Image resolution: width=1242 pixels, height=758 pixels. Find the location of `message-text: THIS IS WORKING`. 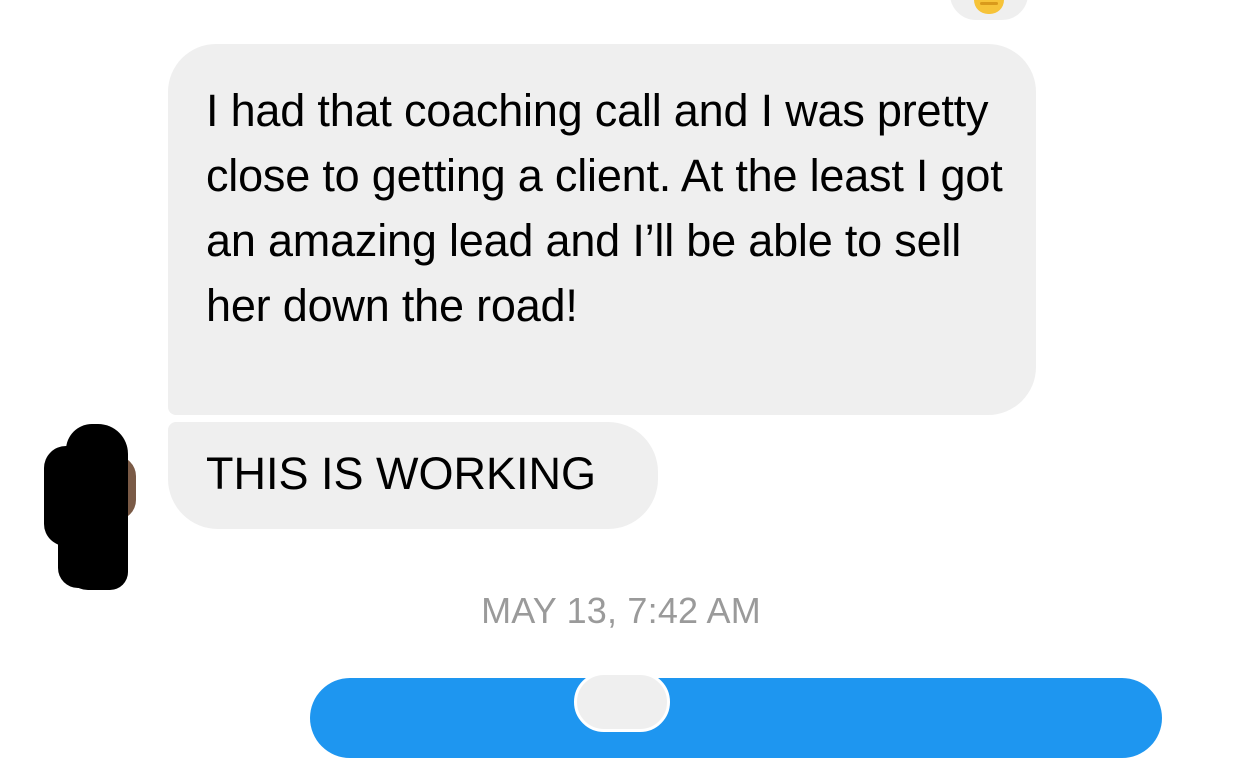

message-text: THIS IS WORKING is located at coordinates (401, 473).